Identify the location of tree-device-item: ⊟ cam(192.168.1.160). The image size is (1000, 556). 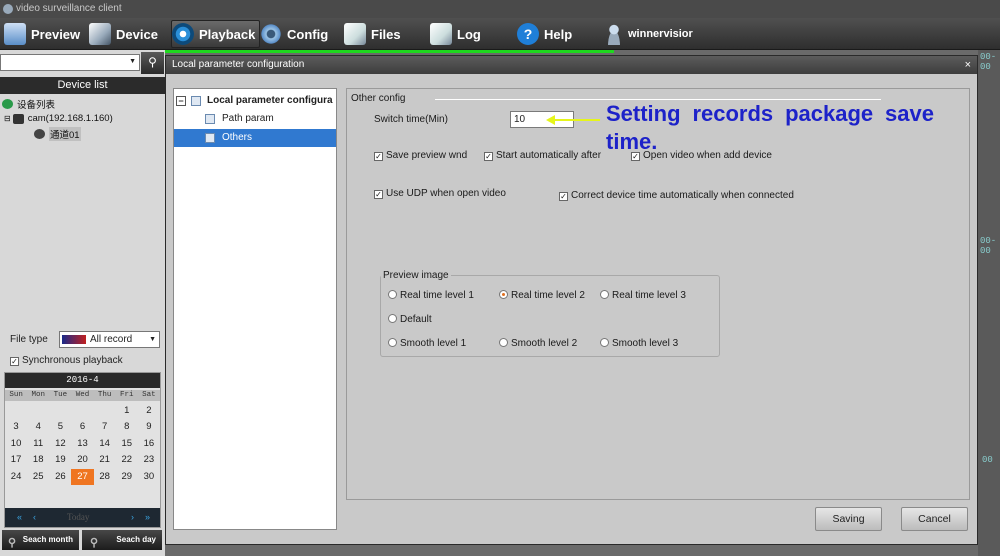
(58, 118).